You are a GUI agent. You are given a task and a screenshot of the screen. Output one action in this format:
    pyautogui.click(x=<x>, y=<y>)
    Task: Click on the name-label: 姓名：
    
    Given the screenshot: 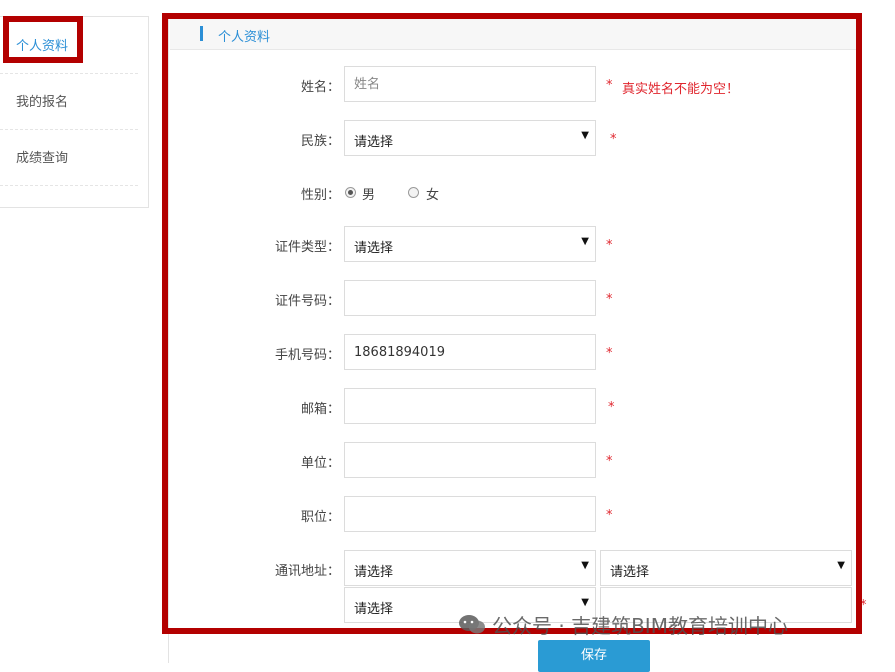 What is the action you would take?
    pyautogui.click(x=320, y=87)
    